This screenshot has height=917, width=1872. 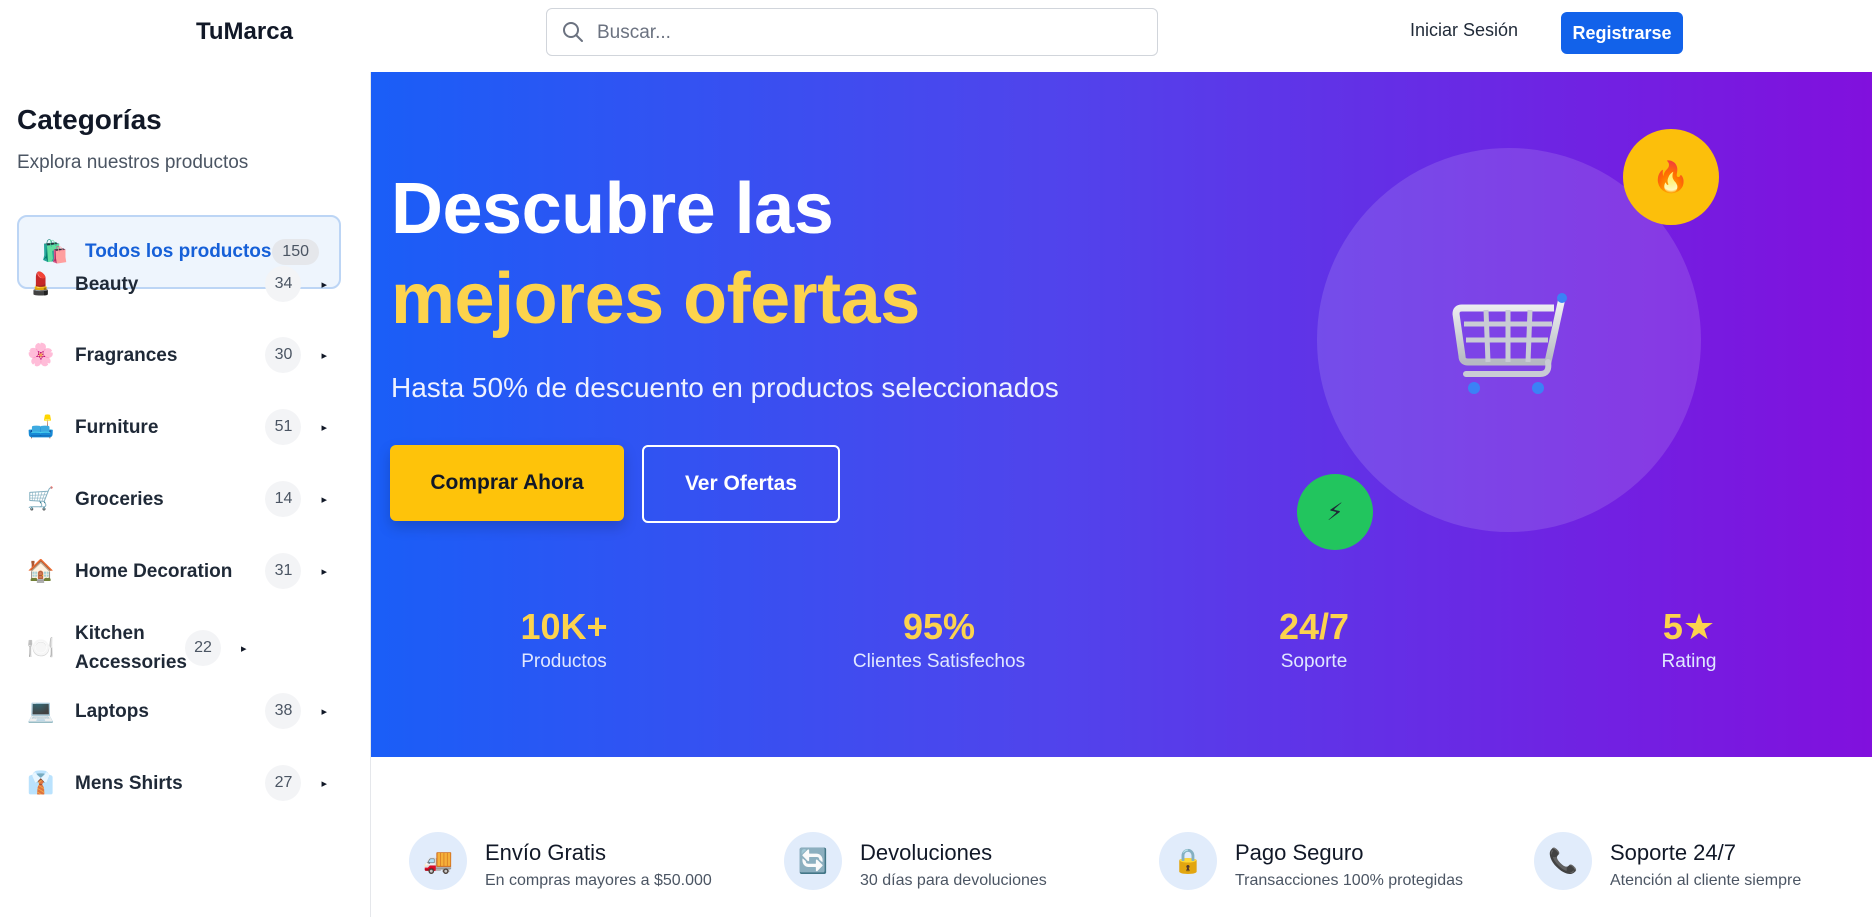 I want to click on sidebar-item-groceries: 🛒 Groceries 14 ▸, so click(x=179, y=499).